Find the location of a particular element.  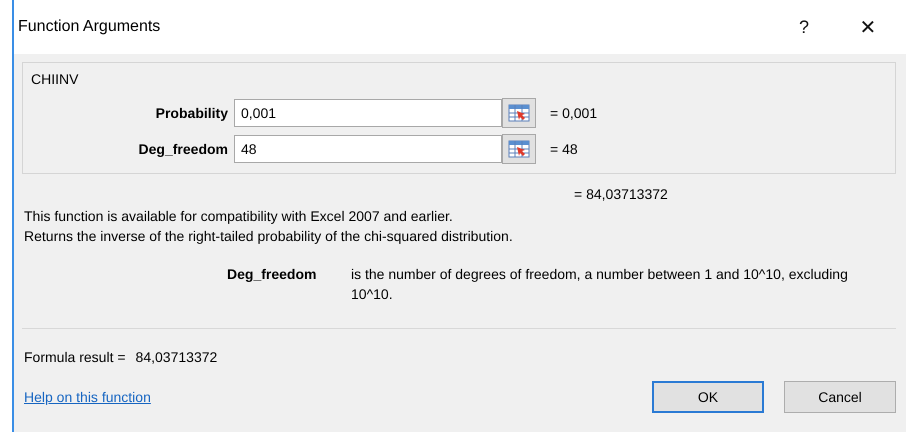

argument-label: Deg_freedom is located at coordinates (183, 149).